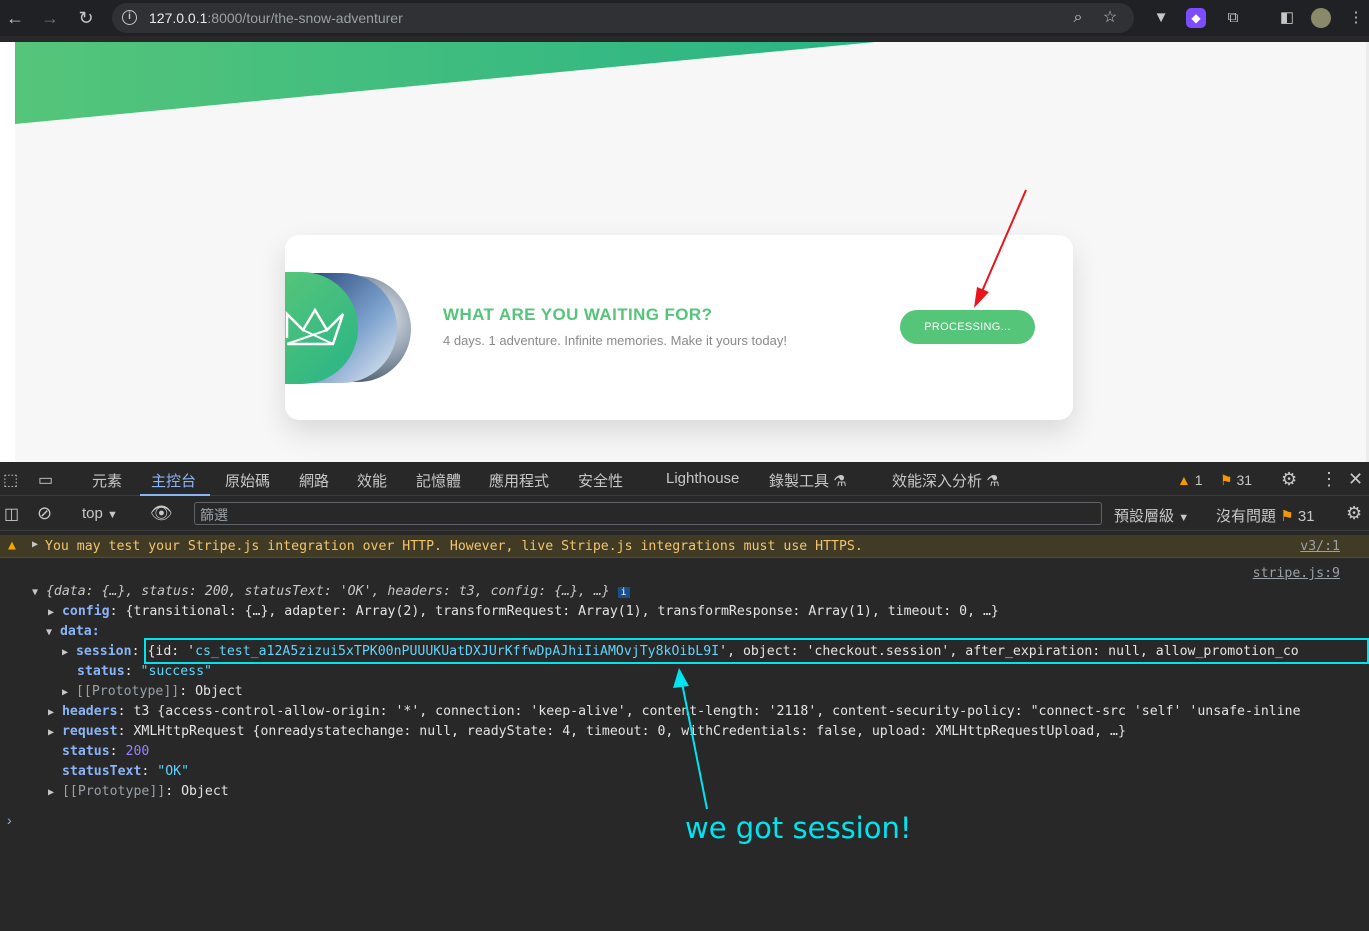  Describe the element at coordinates (106, 751) in the screenshot. I see `tree-row-status: status: 200` at that location.